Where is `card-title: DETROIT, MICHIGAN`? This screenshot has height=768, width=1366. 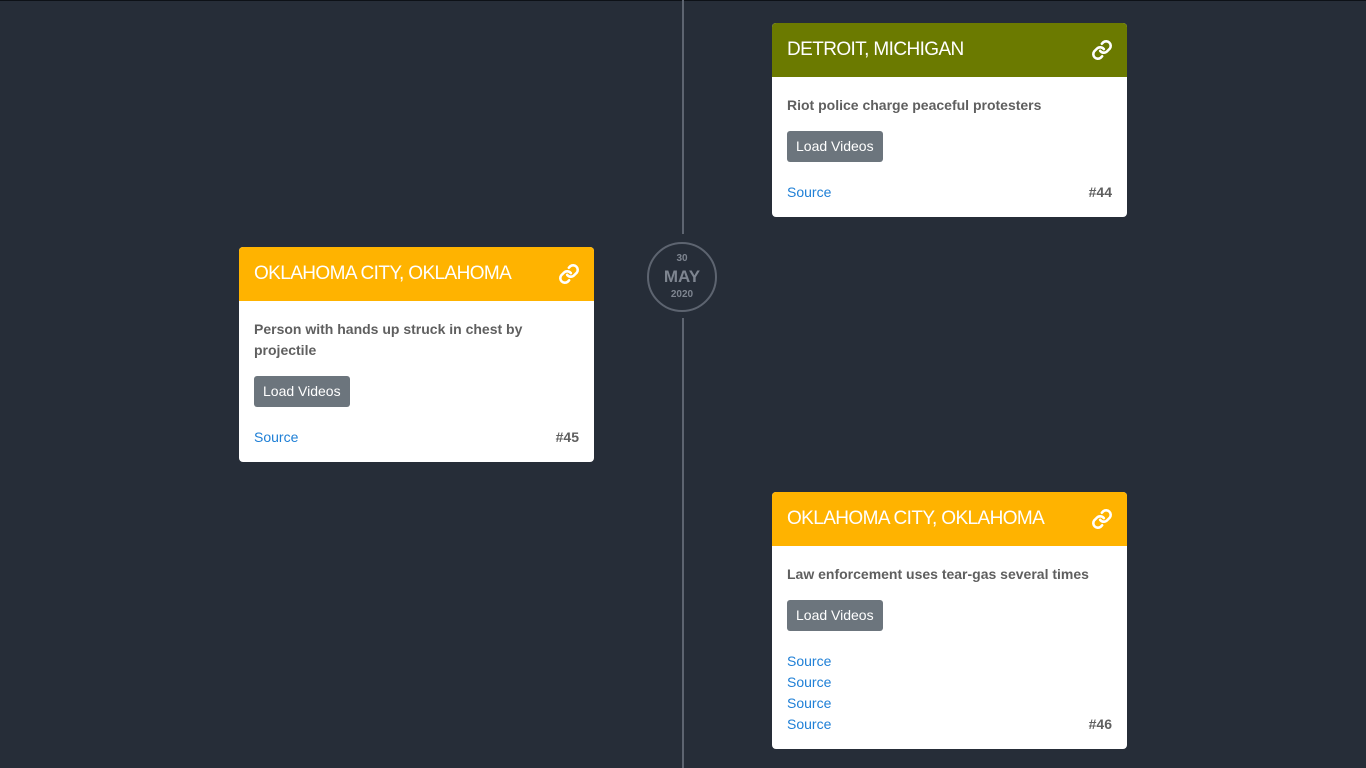 card-title: DETROIT, MICHIGAN is located at coordinates (875, 49).